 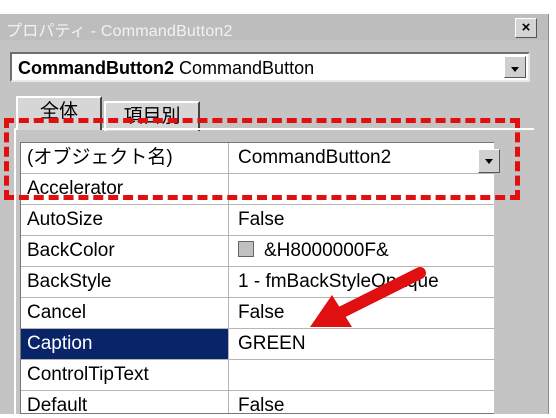 I want to click on backcolor-value: &H8000000F&, so click(x=326, y=250).